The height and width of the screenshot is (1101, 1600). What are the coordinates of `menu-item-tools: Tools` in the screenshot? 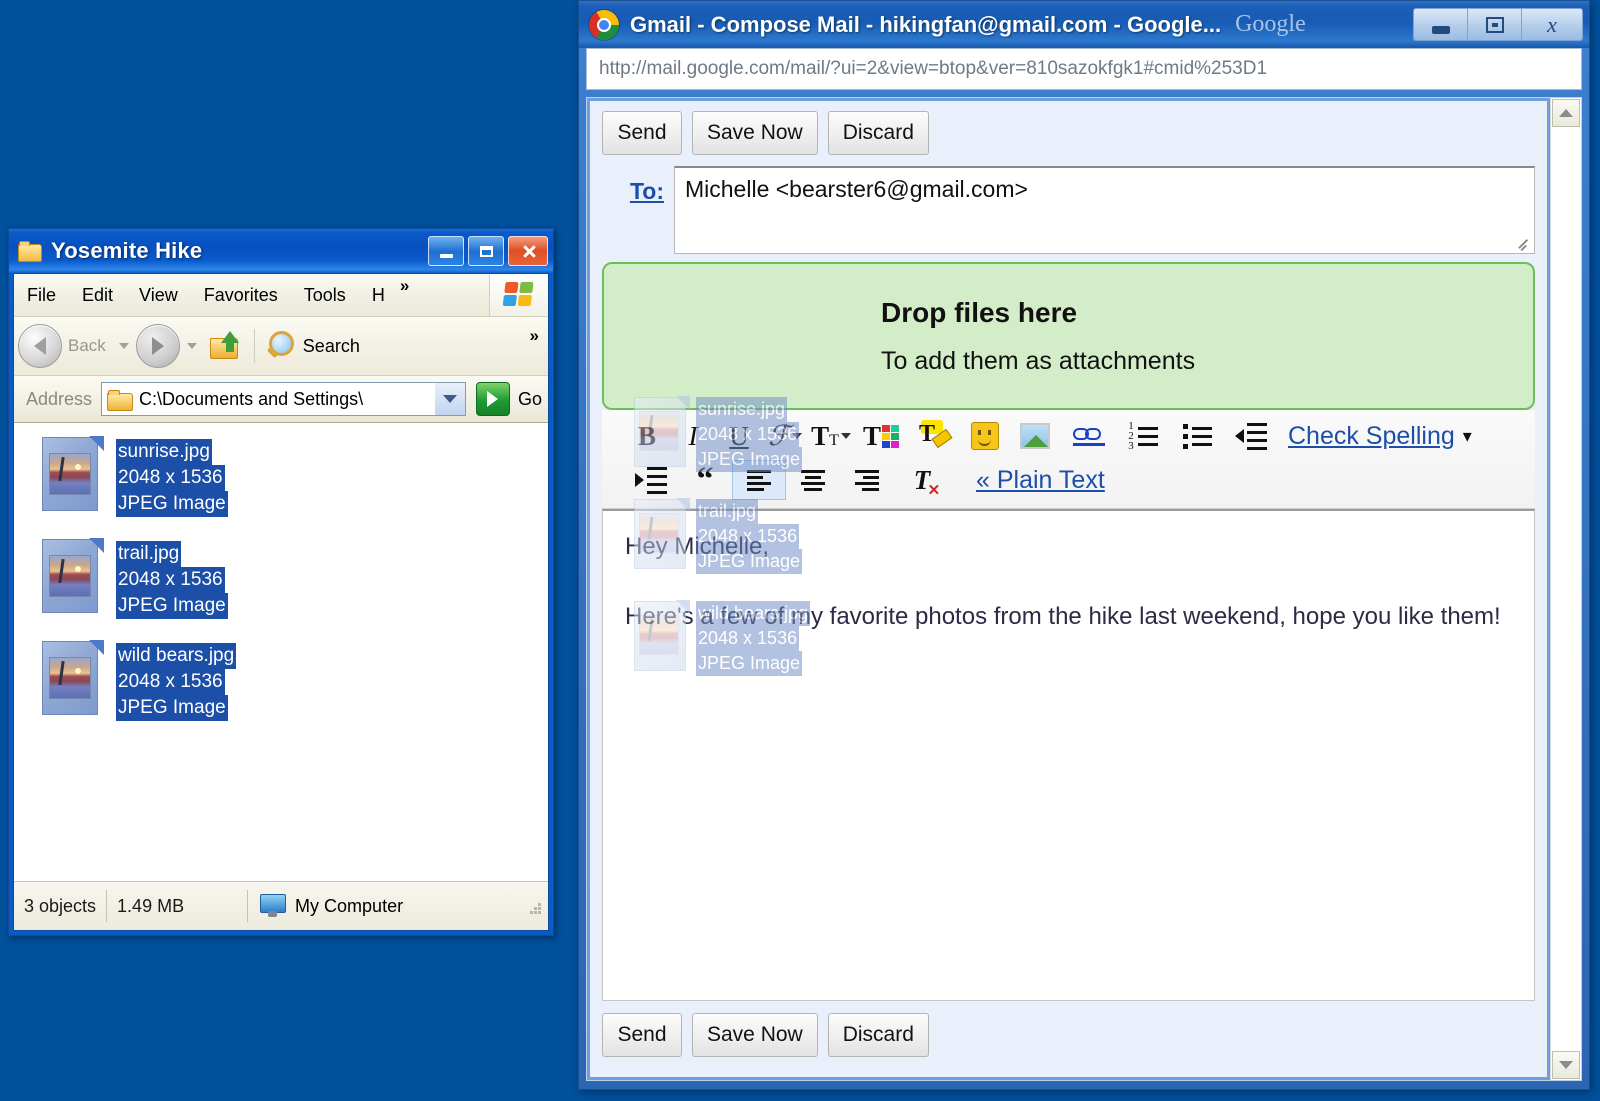 It's located at (325, 295).